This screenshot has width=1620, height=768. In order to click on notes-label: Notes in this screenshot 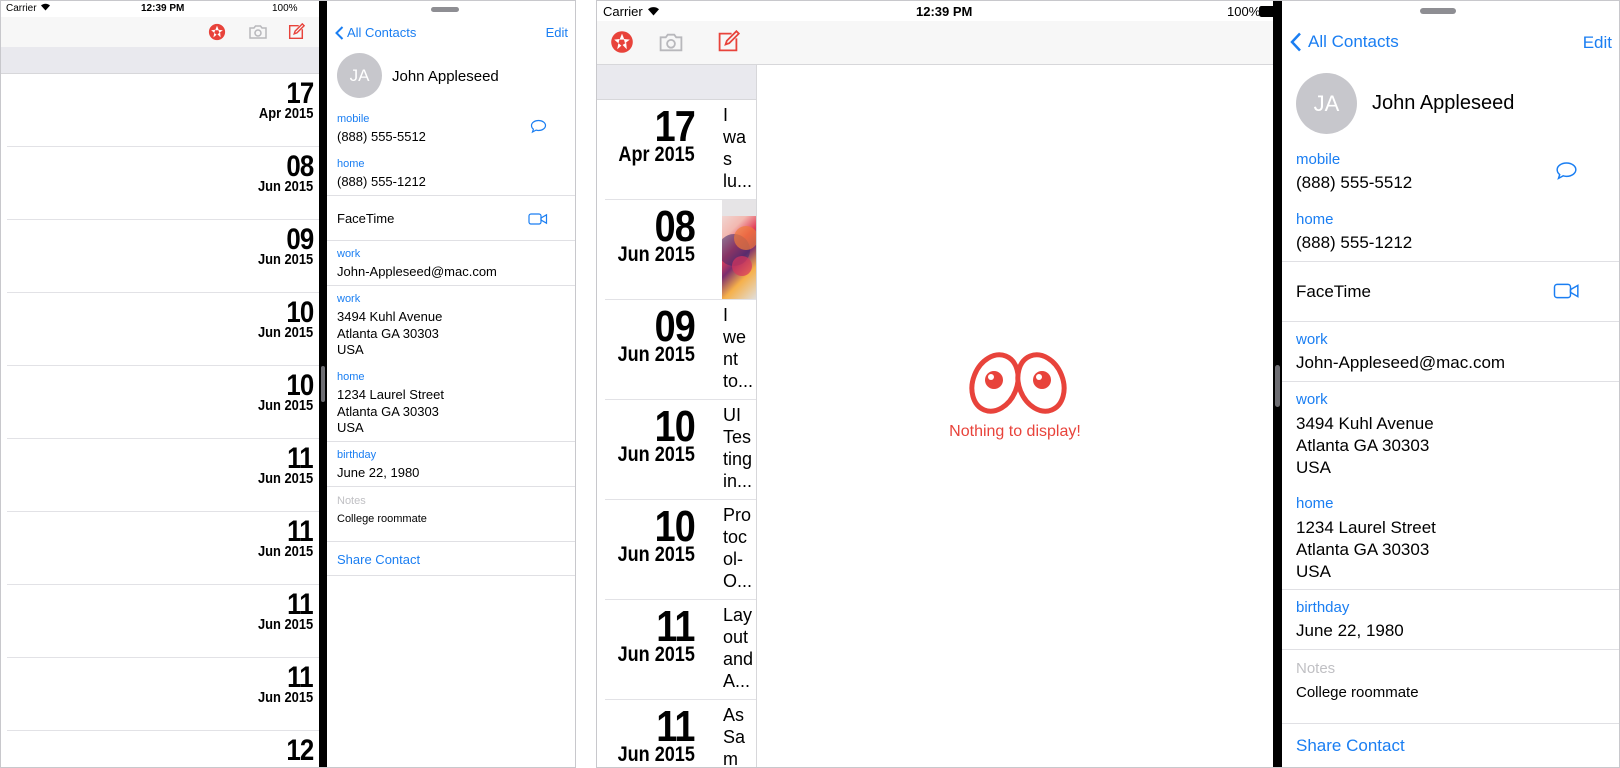, I will do `click(1316, 668)`.